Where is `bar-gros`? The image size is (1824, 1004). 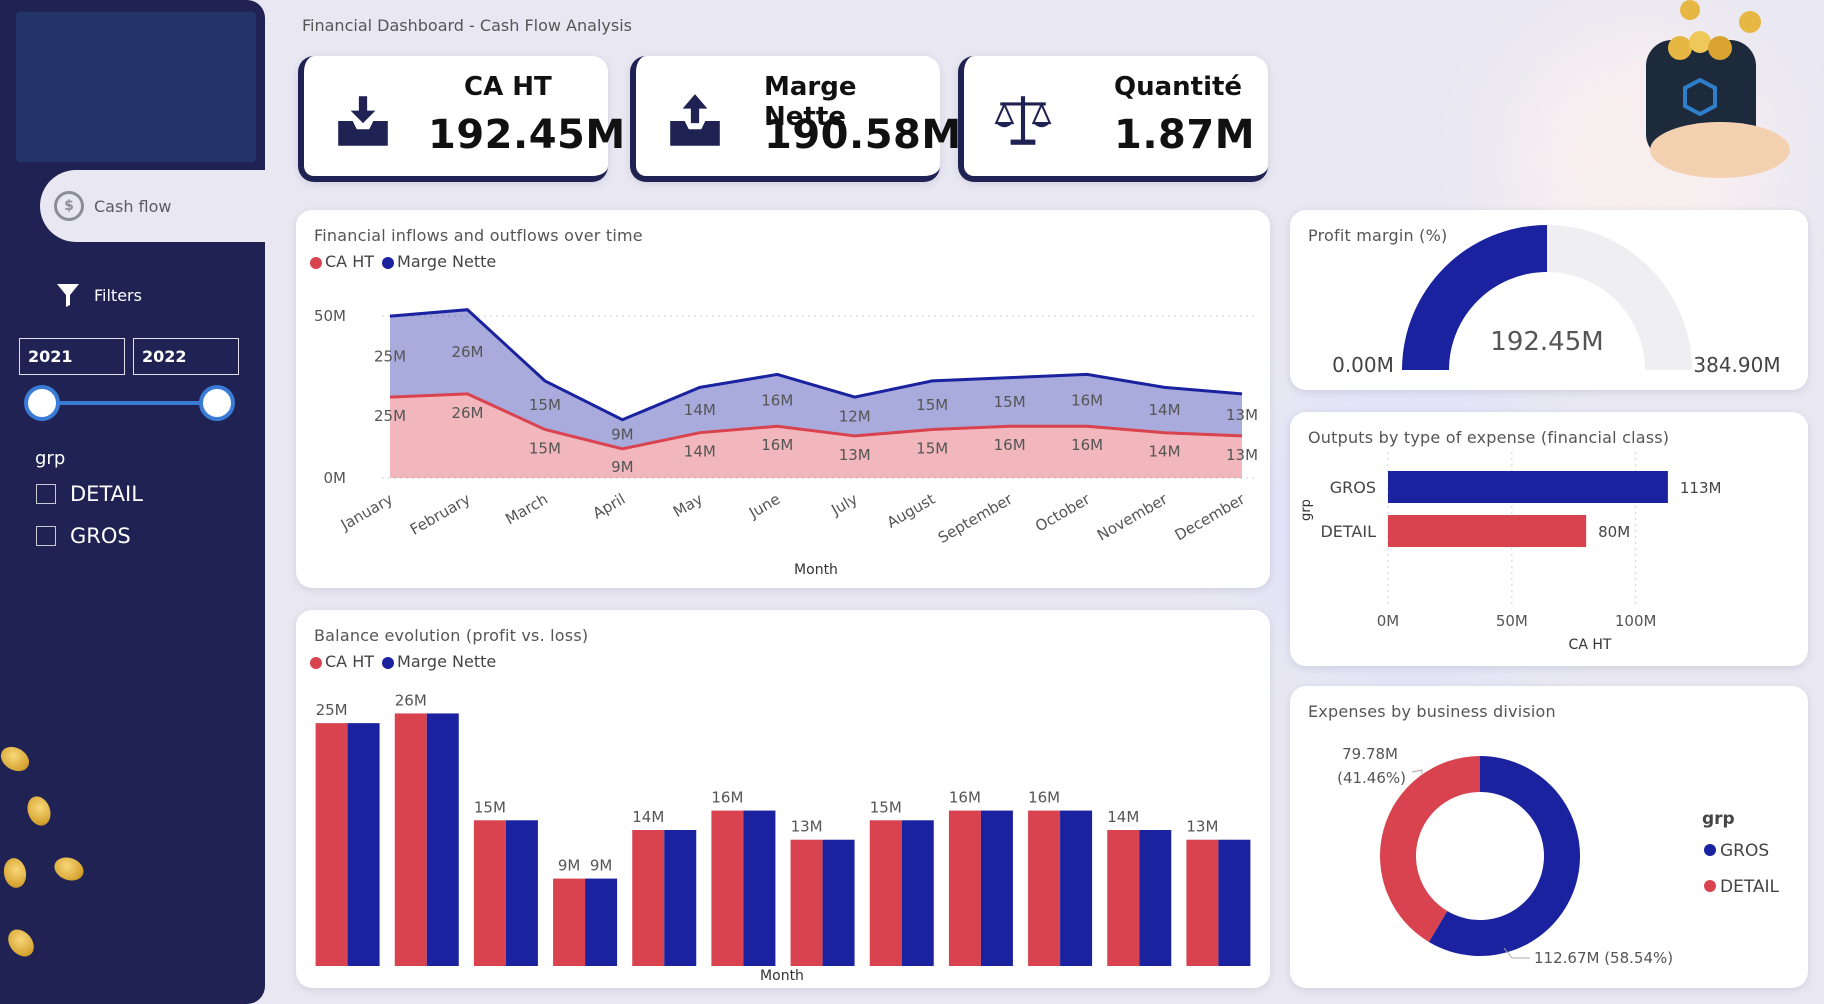
bar-gros is located at coordinates (1528, 487).